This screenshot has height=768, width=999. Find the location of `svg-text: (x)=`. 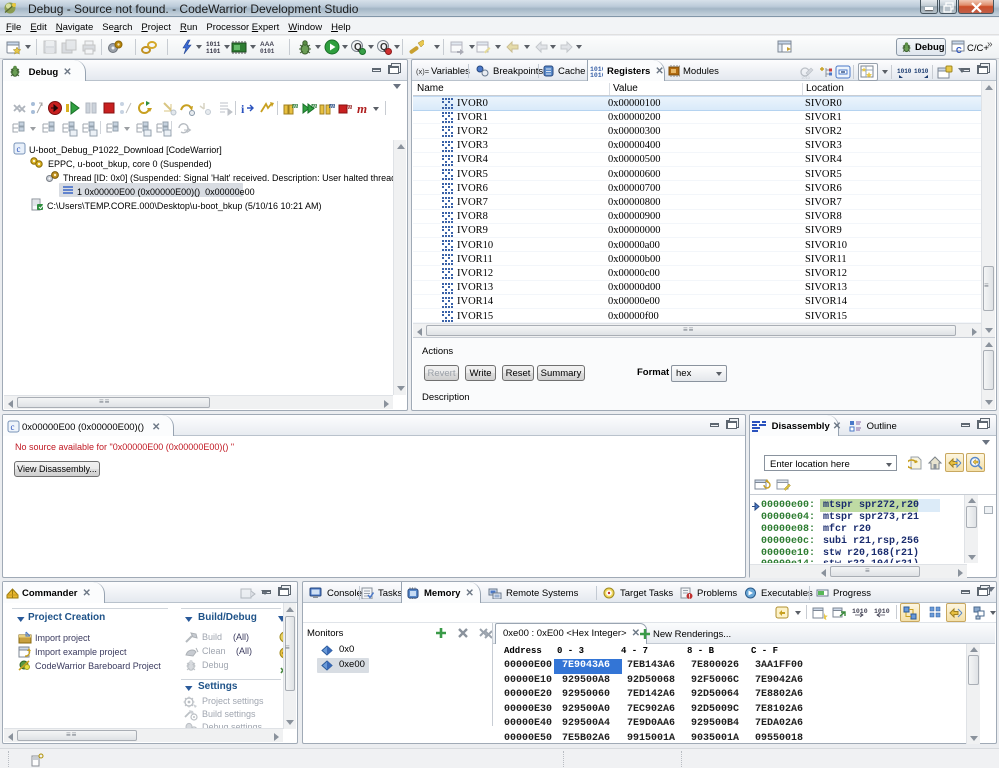

svg-text: (x)= is located at coordinates (422, 71).